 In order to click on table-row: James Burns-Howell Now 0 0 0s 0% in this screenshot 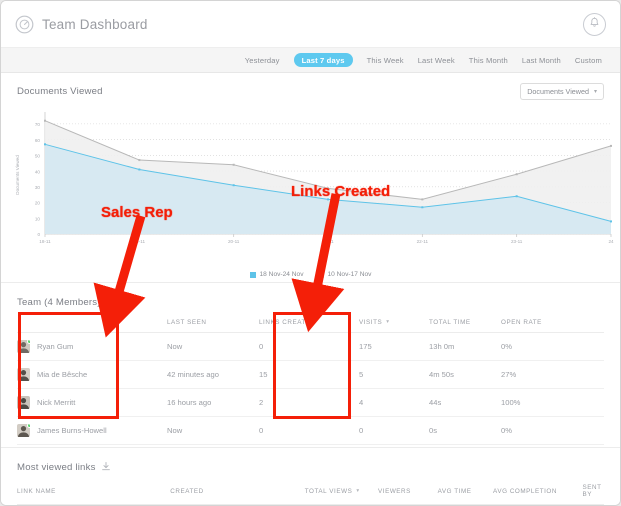, I will do `click(310, 430)`.